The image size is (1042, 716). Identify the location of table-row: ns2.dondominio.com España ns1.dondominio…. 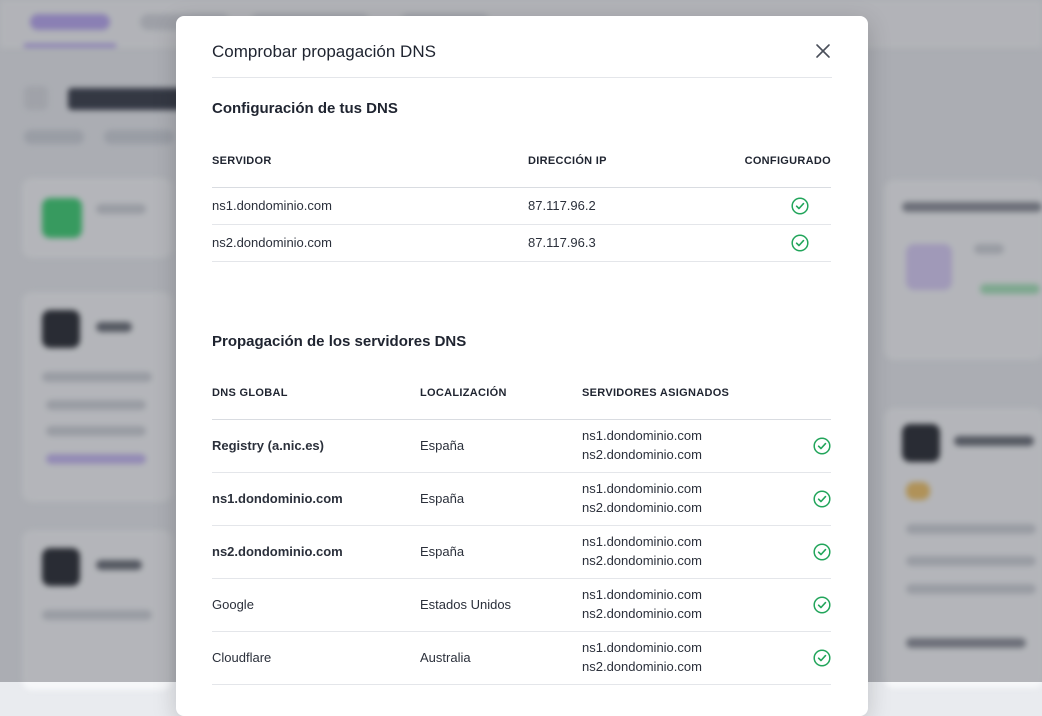
(521, 552).